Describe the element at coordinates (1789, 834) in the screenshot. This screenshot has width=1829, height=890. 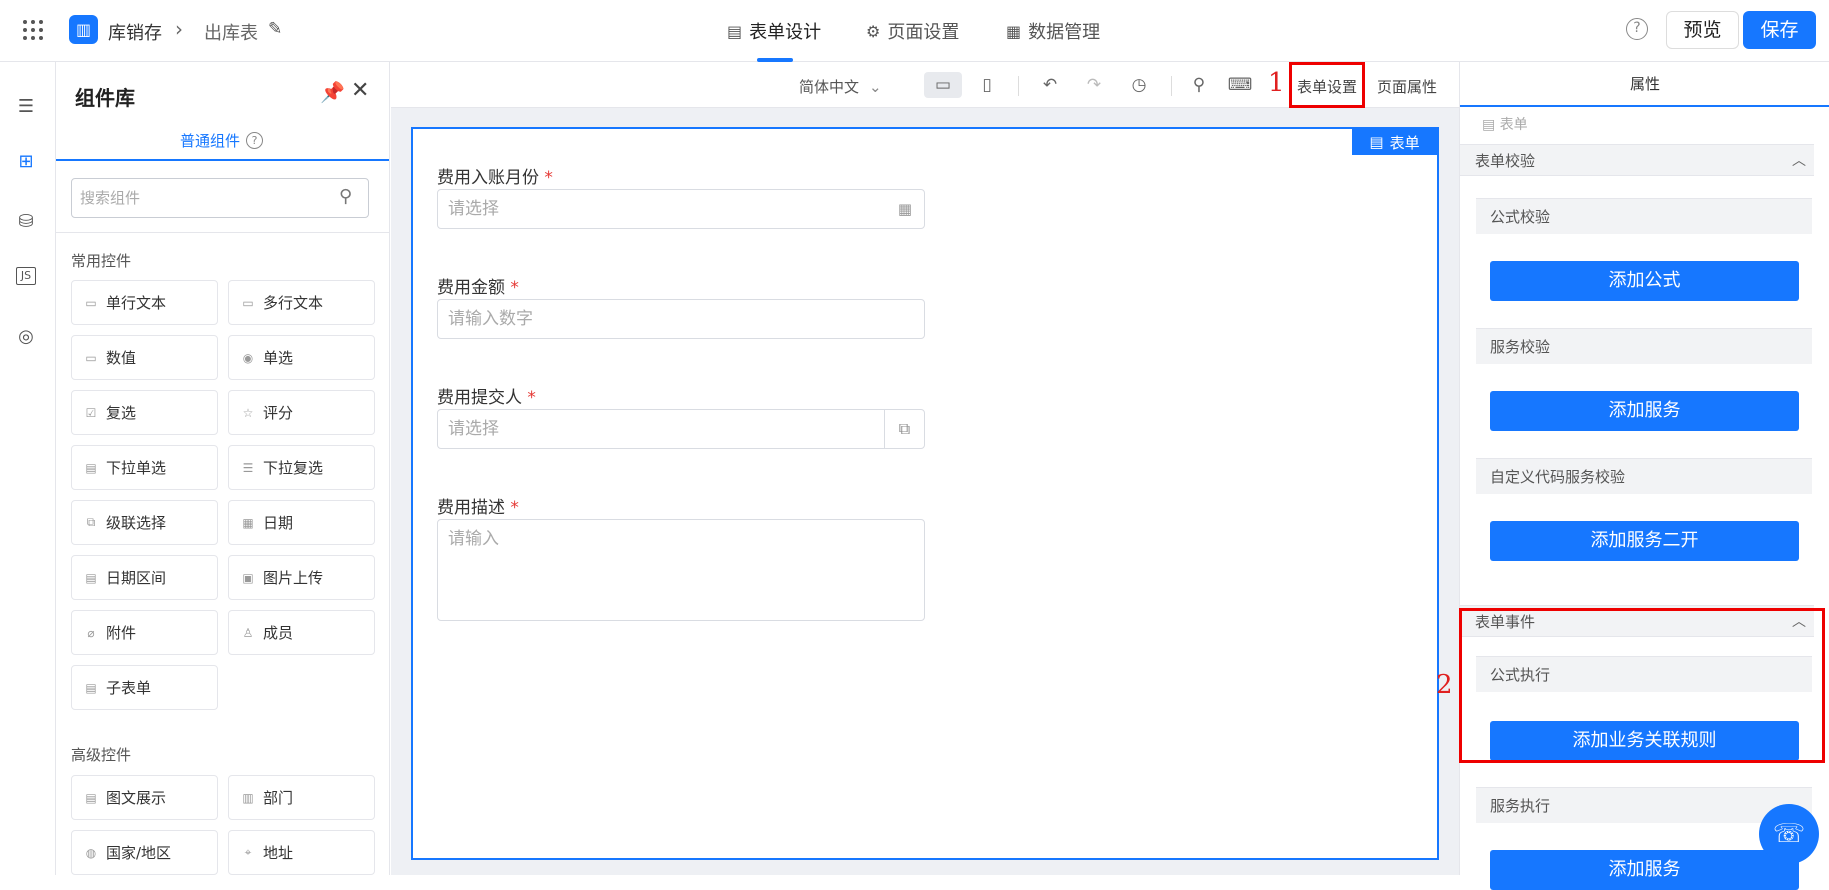
I see `support-chat-icon: ☏` at that location.